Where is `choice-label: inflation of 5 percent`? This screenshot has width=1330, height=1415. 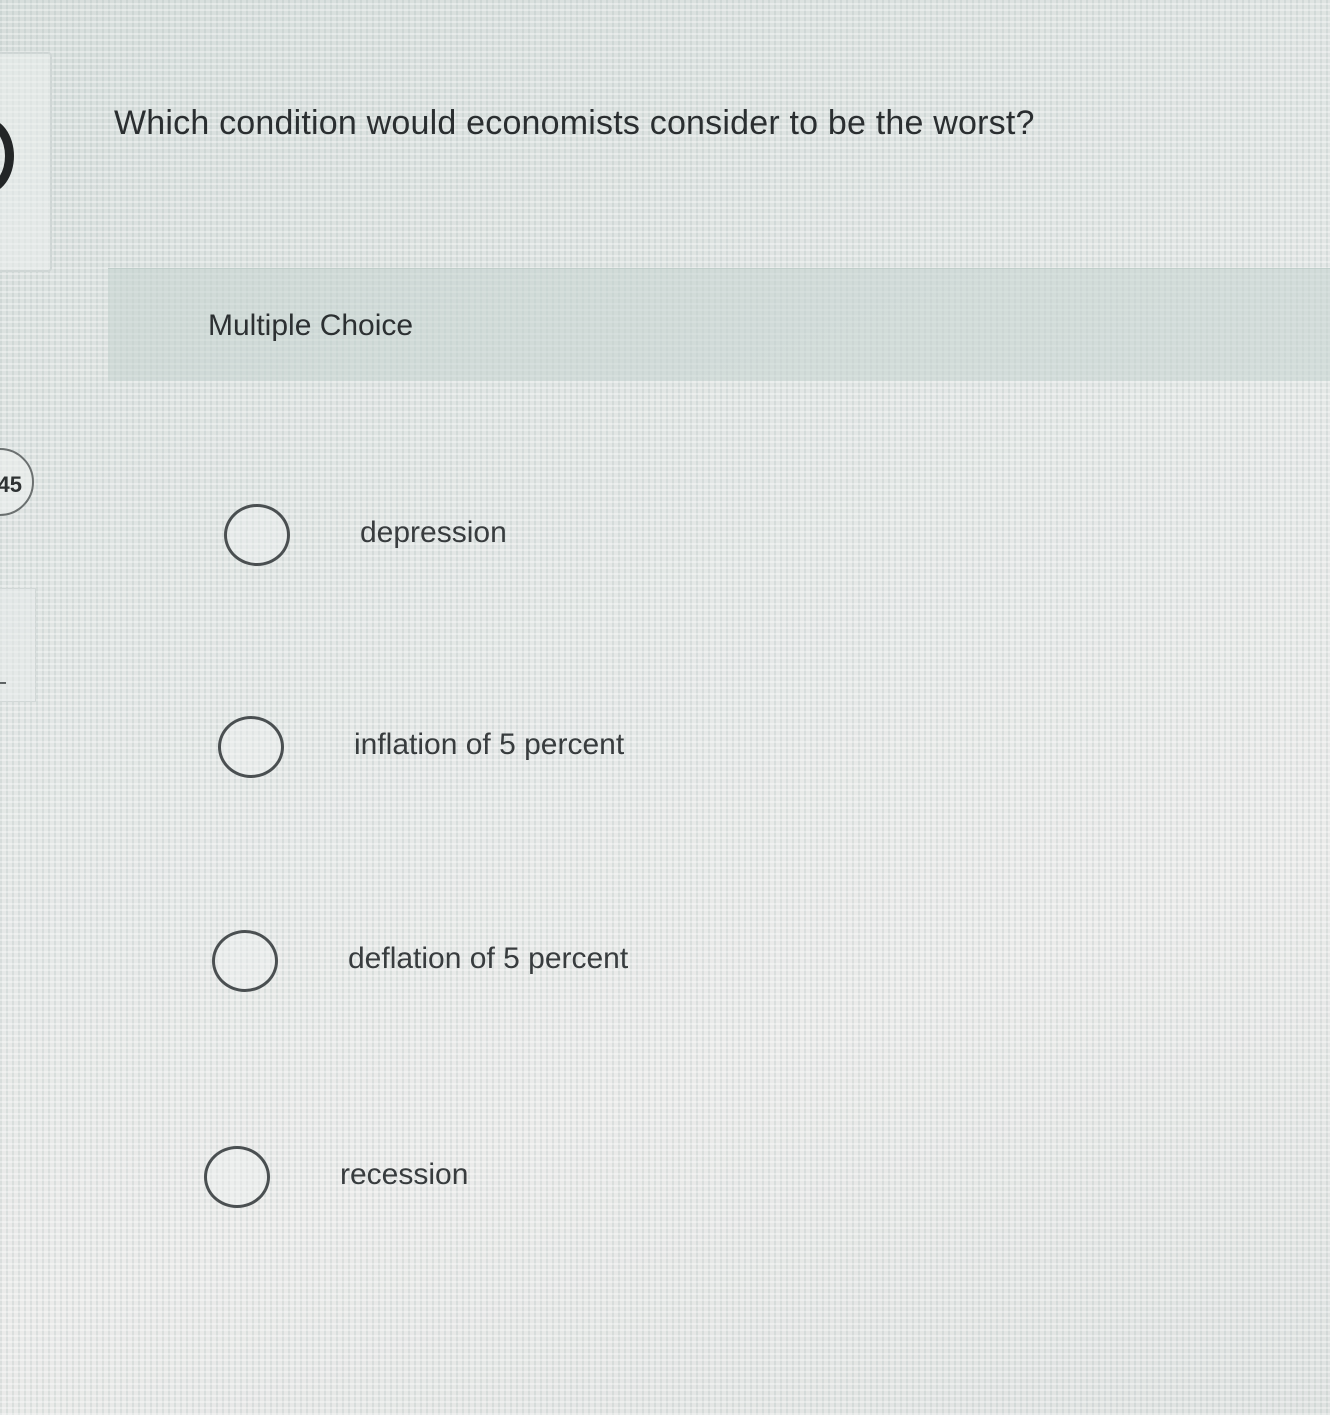 choice-label: inflation of 5 percent is located at coordinates (489, 744).